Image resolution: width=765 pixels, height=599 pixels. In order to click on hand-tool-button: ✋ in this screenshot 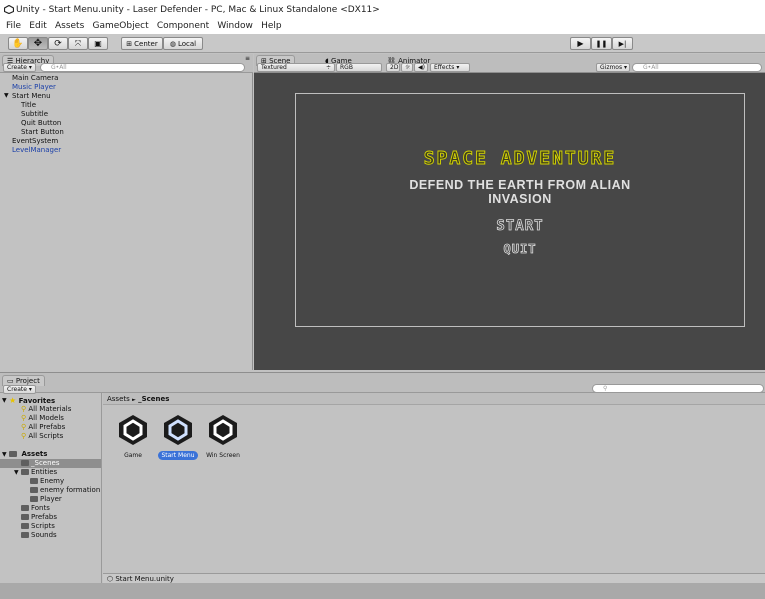, I will do `click(18, 43)`.